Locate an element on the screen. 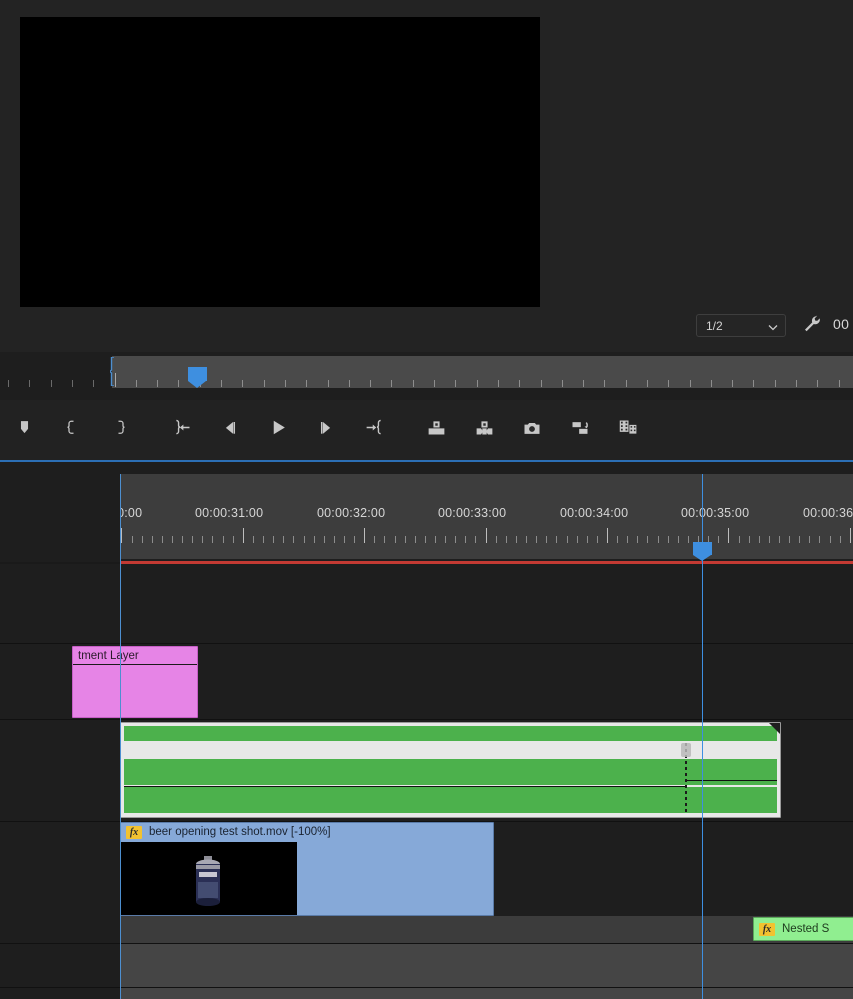 This screenshot has height=999, width=853. monitor-scrub-bar is located at coordinates (426, 371).